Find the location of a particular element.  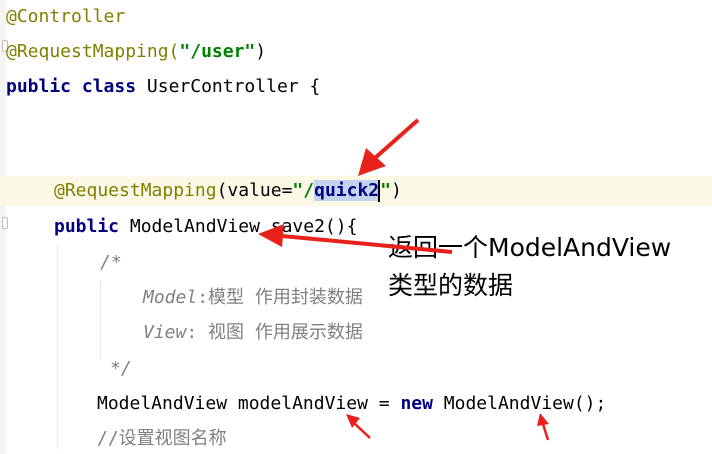

code-line-comment-close: */ is located at coordinates (121, 369).